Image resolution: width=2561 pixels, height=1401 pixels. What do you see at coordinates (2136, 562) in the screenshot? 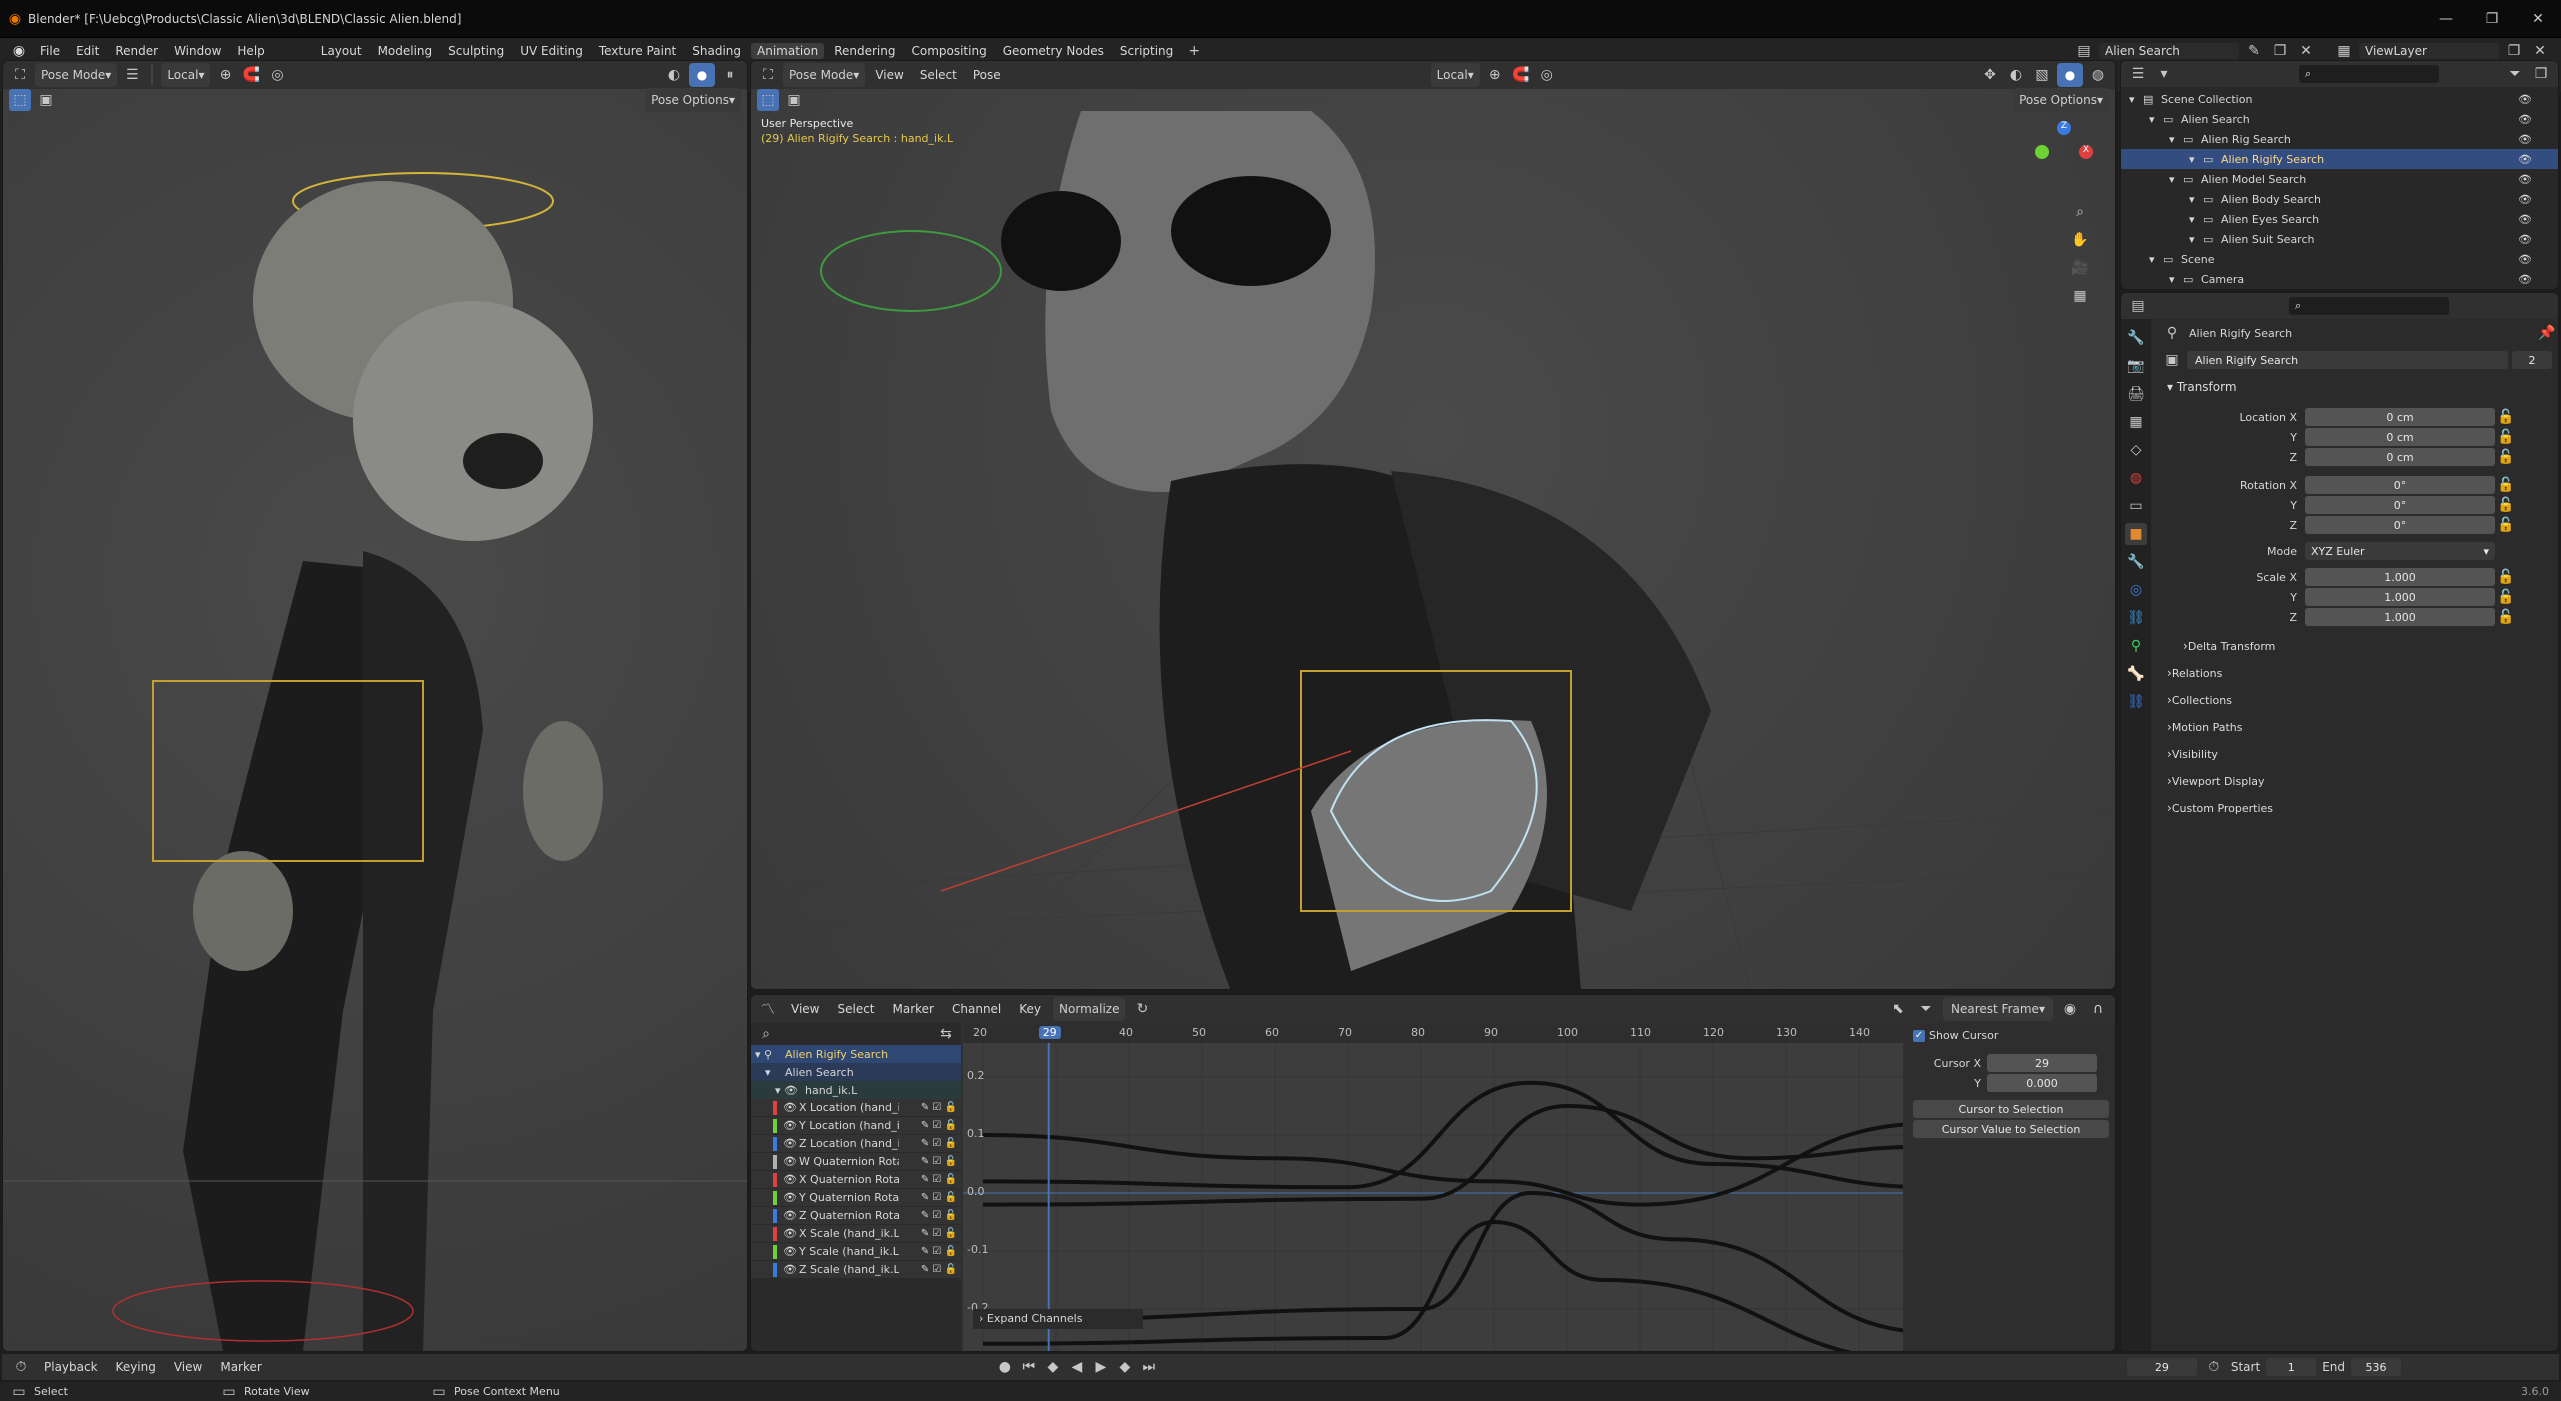
I see `modifier-tab-icon: 🔧` at bounding box center [2136, 562].